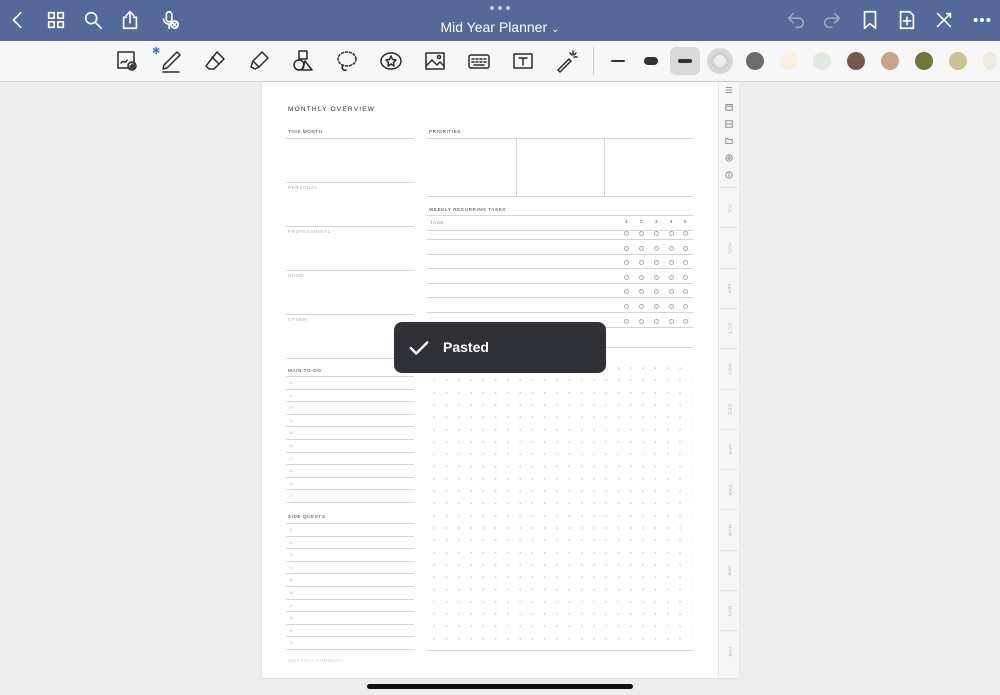 The width and height of the screenshot is (1000, 695). I want to click on month-tab-jan: JAN, so click(729, 449).